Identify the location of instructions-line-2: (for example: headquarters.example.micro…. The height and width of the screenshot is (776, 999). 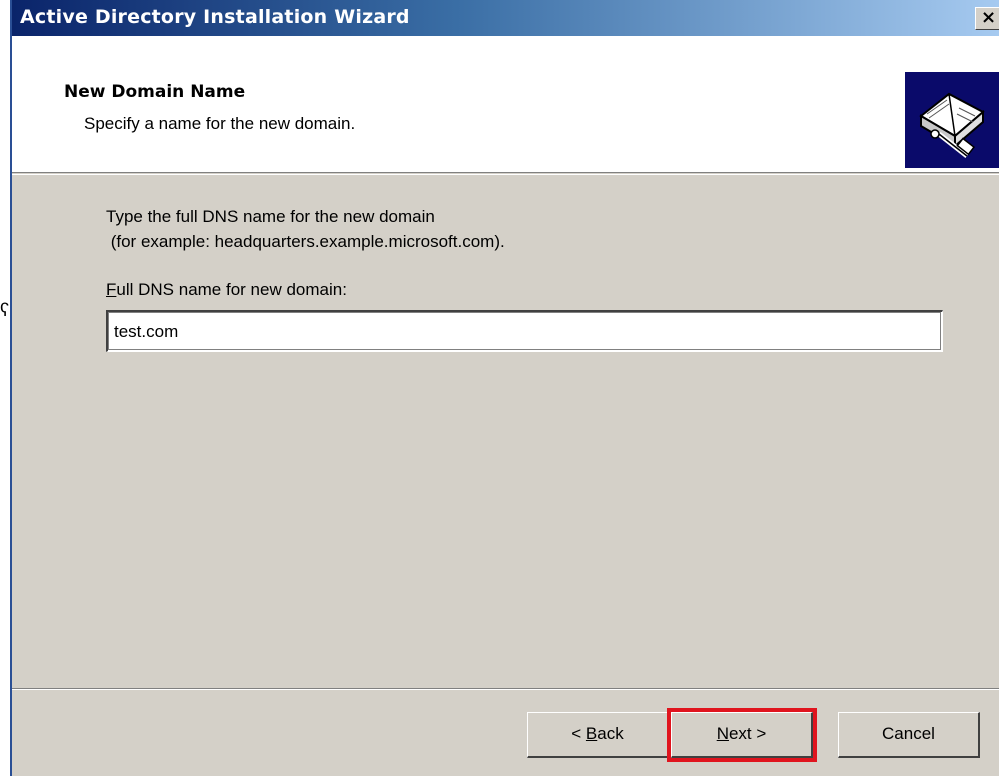
(305, 241).